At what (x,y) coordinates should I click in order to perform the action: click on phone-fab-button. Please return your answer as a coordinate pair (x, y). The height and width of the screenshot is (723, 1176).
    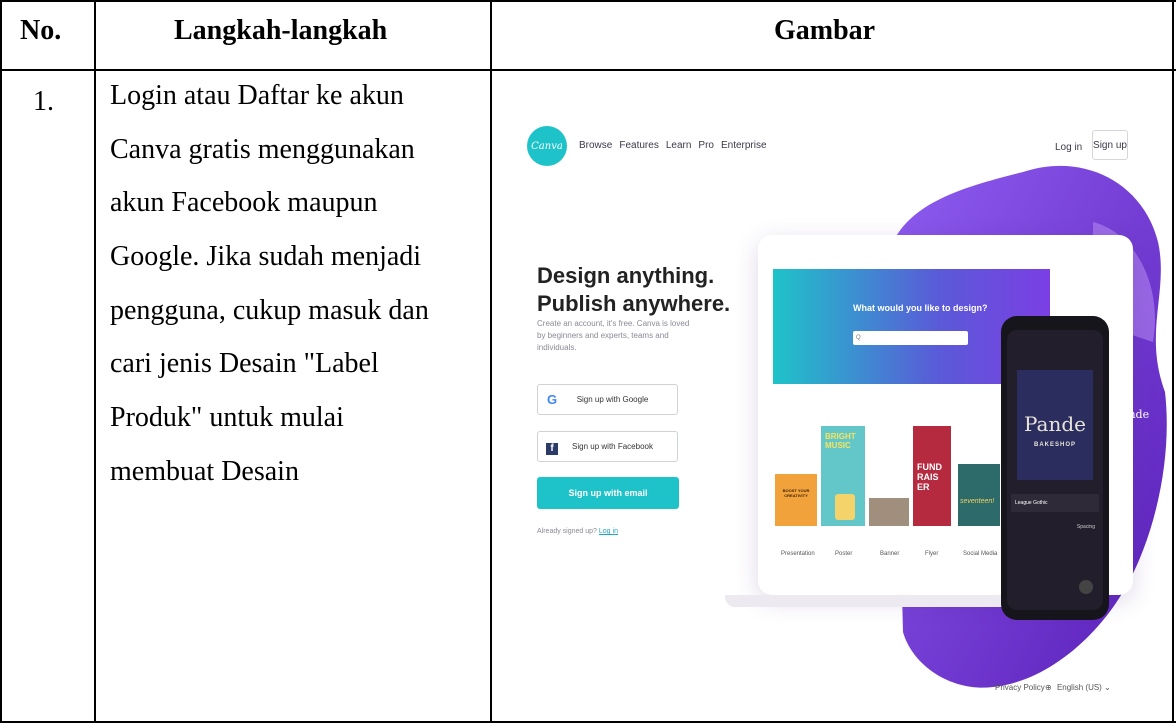
    Looking at the image, I should click on (1086, 587).